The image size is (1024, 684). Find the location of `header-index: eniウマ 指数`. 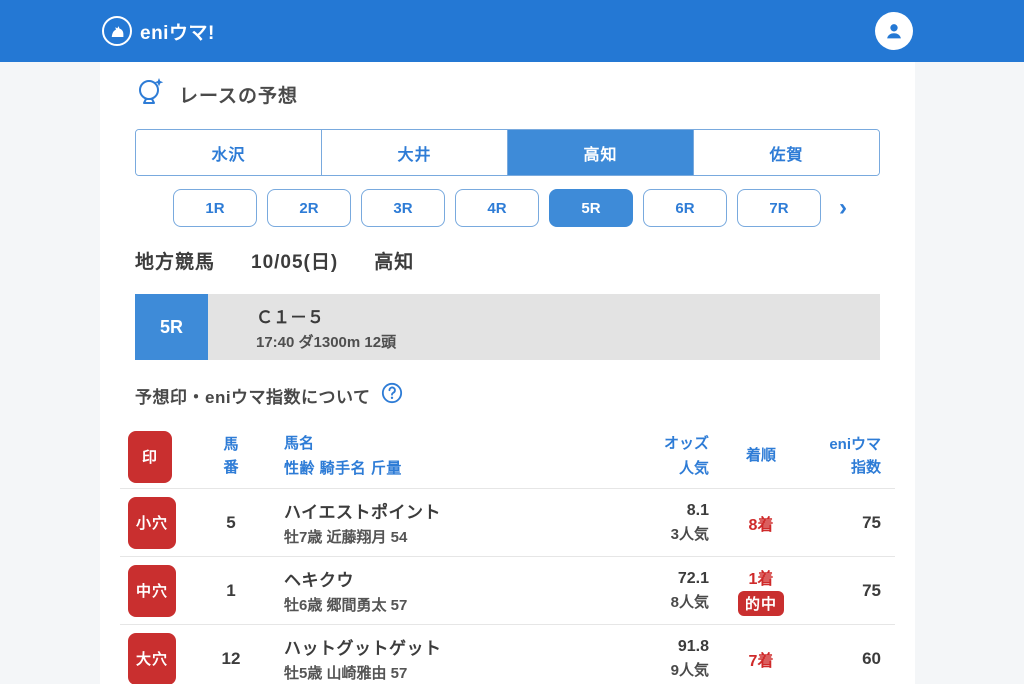

header-index: eniウマ 指数 is located at coordinates (855, 456).